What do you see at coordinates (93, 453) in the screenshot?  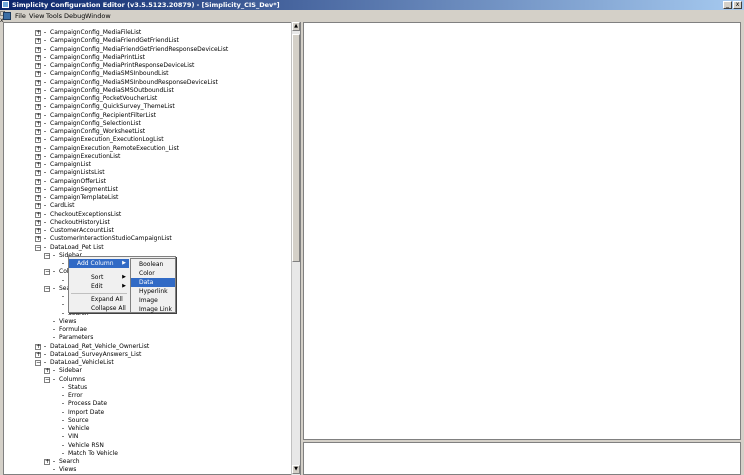 I see `tree-item-label: Match To Vehicle` at bounding box center [93, 453].